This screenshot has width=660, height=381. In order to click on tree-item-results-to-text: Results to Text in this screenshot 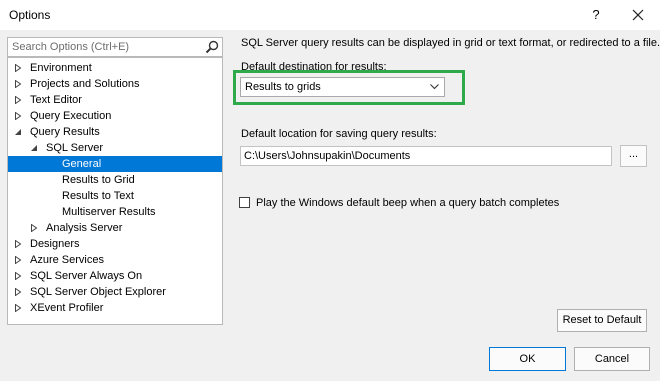, I will do `click(115, 196)`.